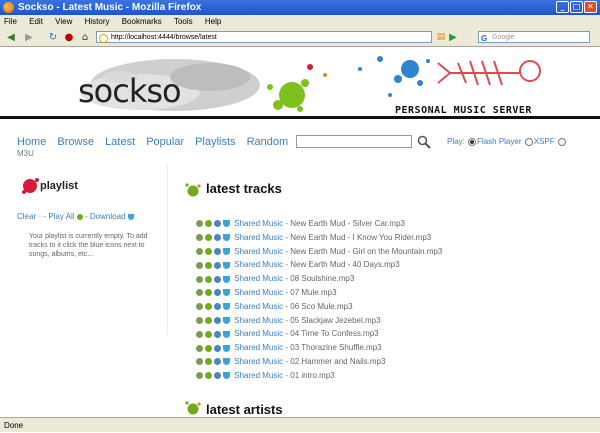 The height and width of the screenshot is (433, 600). What do you see at coordinates (26, 216) in the screenshot?
I see `clear-link: Clear` at bounding box center [26, 216].